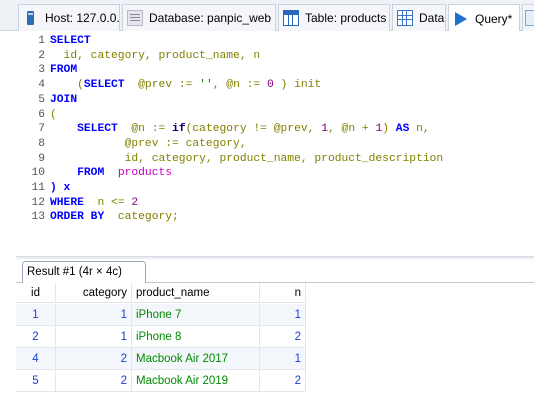 This screenshot has height=412, width=534. What do you see at coordinates (351, 129) in the screenshot?
I see `code-token: , @n +` at bounding box center [351, 129].